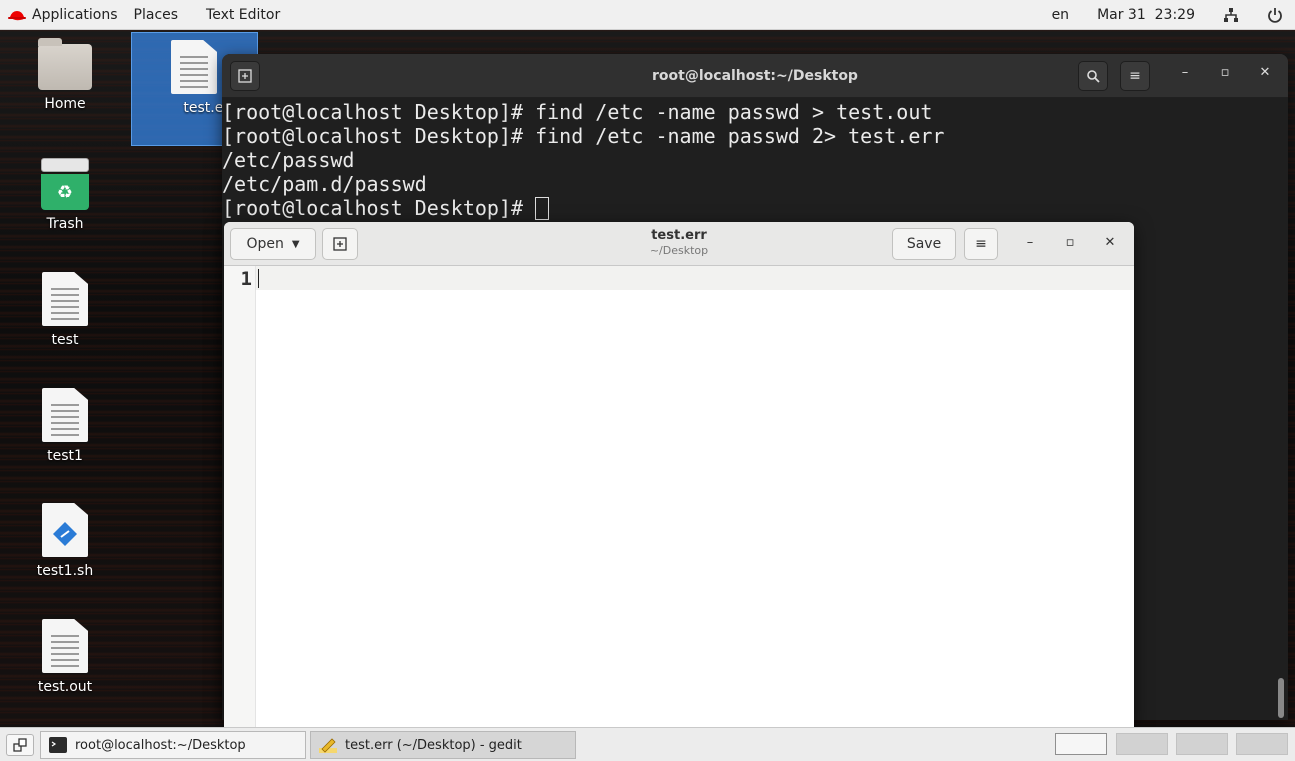  What do you see at coordinates (65, 530) in the screenshot?
I see `script-icon` at bounding box center [65, 530].